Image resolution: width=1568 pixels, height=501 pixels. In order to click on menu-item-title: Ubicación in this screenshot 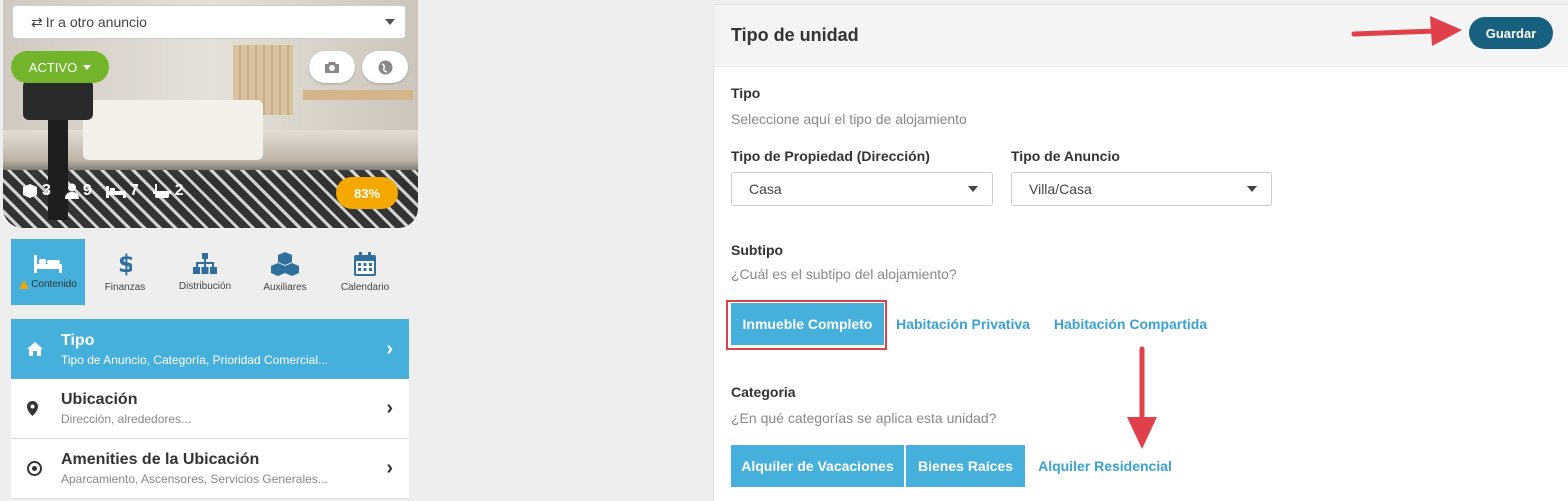, I will do `click(99, 399)`.